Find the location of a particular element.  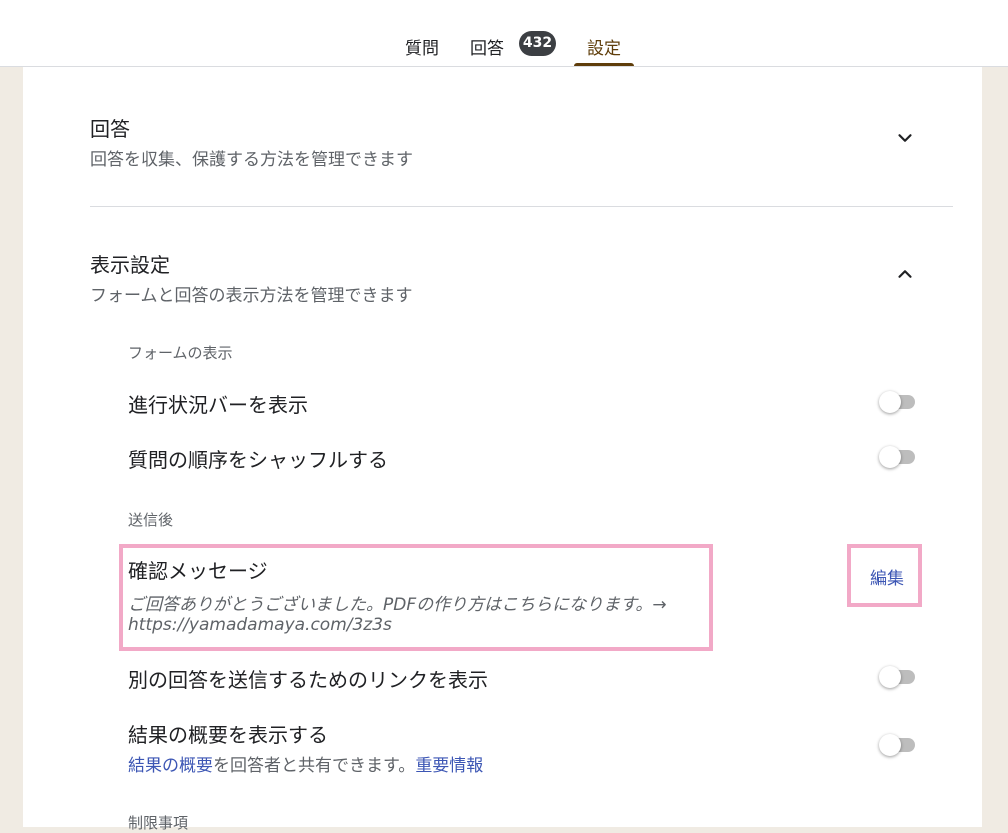

confirmation-message-title: 確認メッセージ is located at coordinates (198, 571).